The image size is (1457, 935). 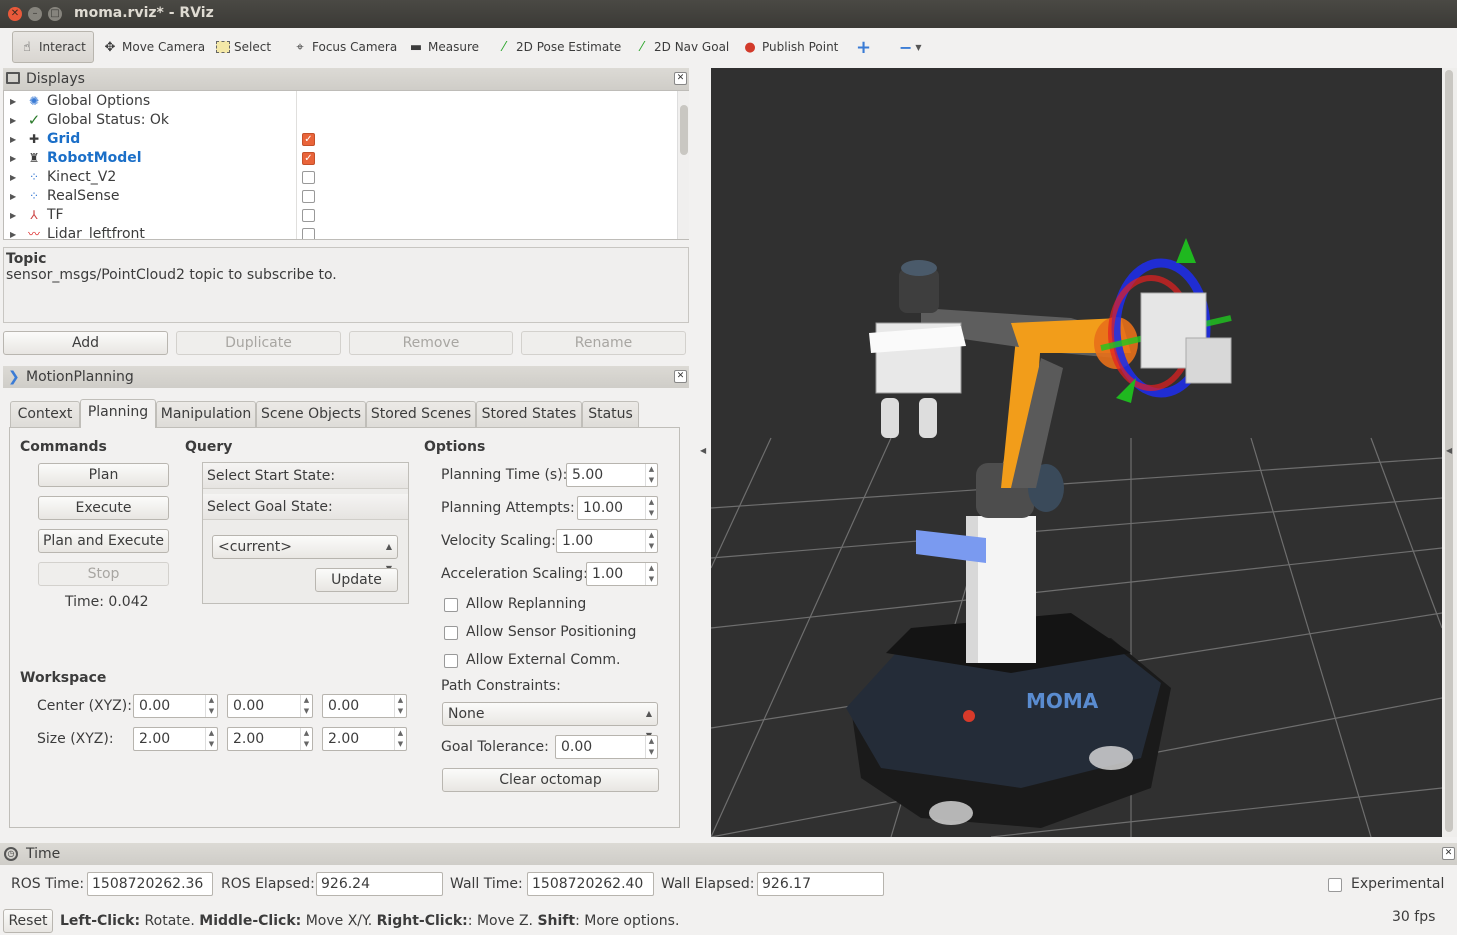 I want to click on center-y-spinbox: 0.00 ▲ ▼, so click(x=270, y=706).